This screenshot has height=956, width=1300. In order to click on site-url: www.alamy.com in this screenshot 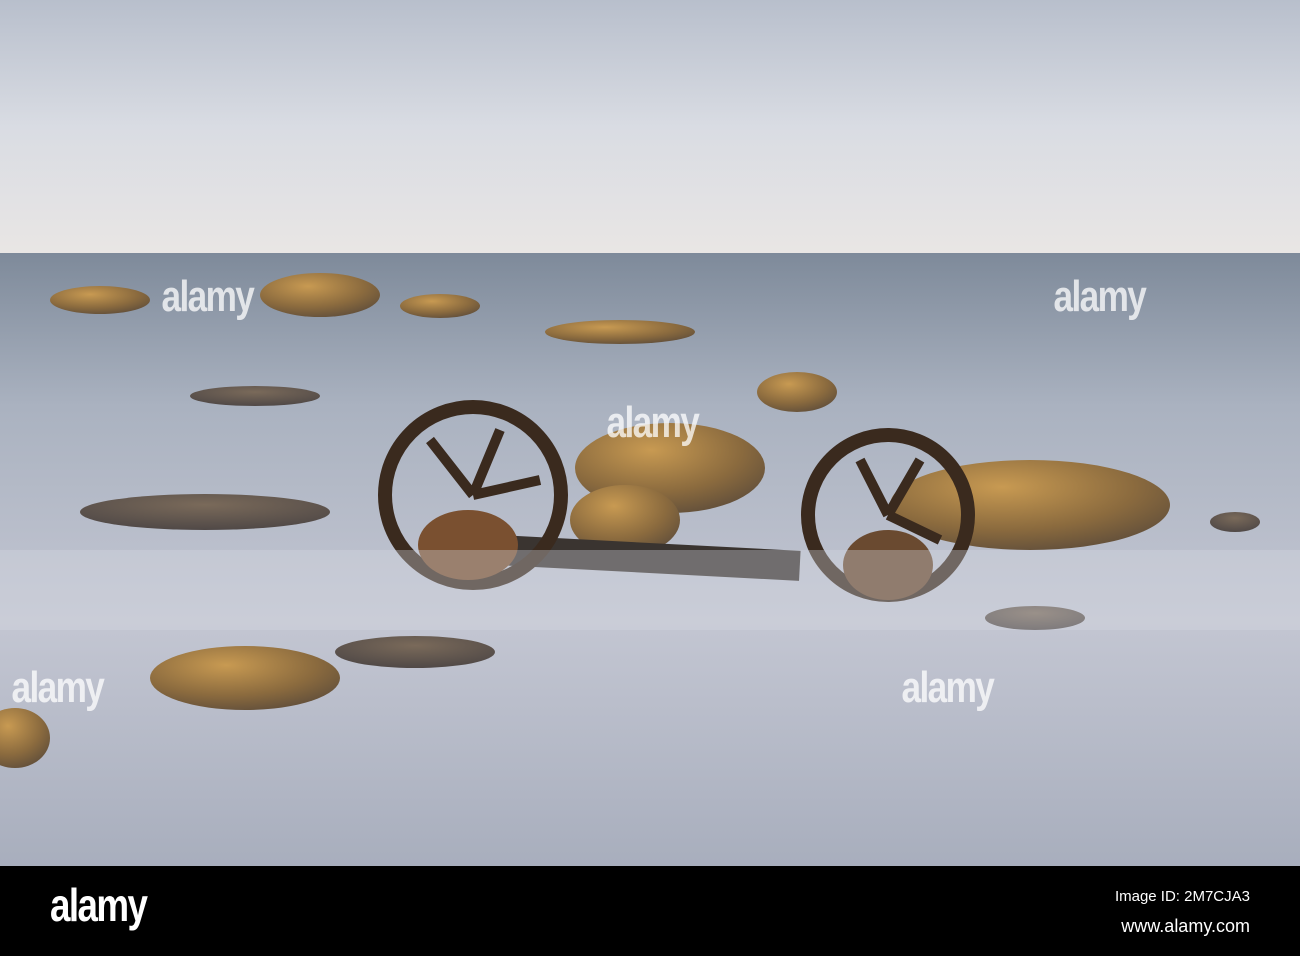, I will do `click(1185, 926)`.